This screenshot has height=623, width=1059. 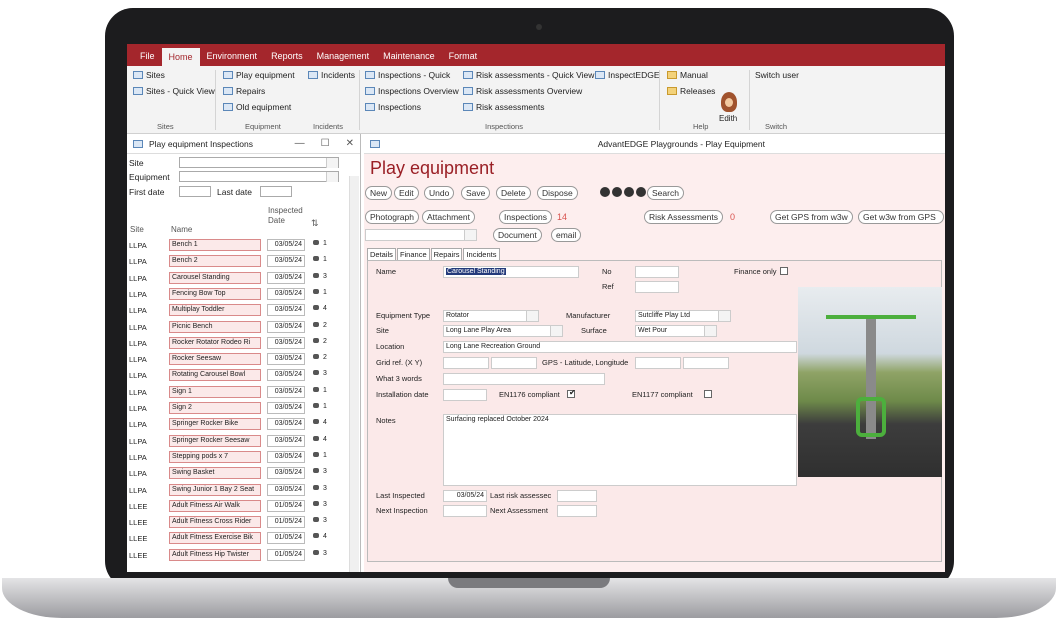 What do you see at coordinates (331, 75) in the screenshot?
I see `ribbon-incidents: Incidents` at bounding box center [331, 75].